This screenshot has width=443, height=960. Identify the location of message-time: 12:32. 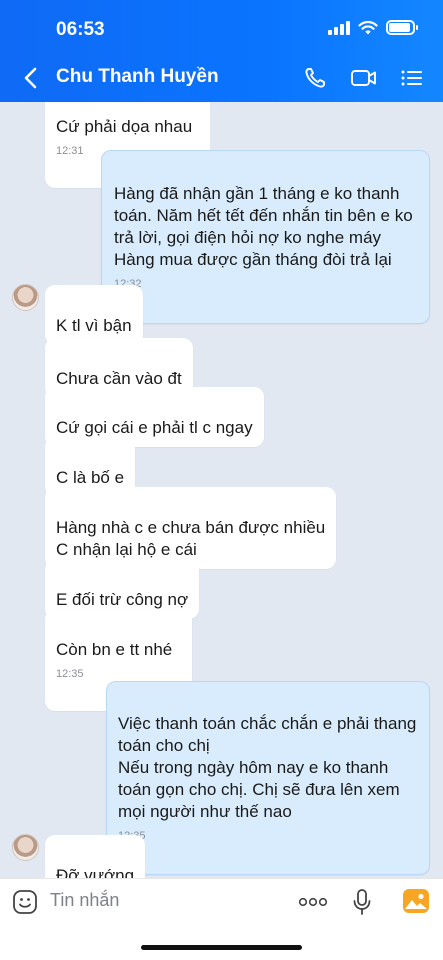
(128, 284).